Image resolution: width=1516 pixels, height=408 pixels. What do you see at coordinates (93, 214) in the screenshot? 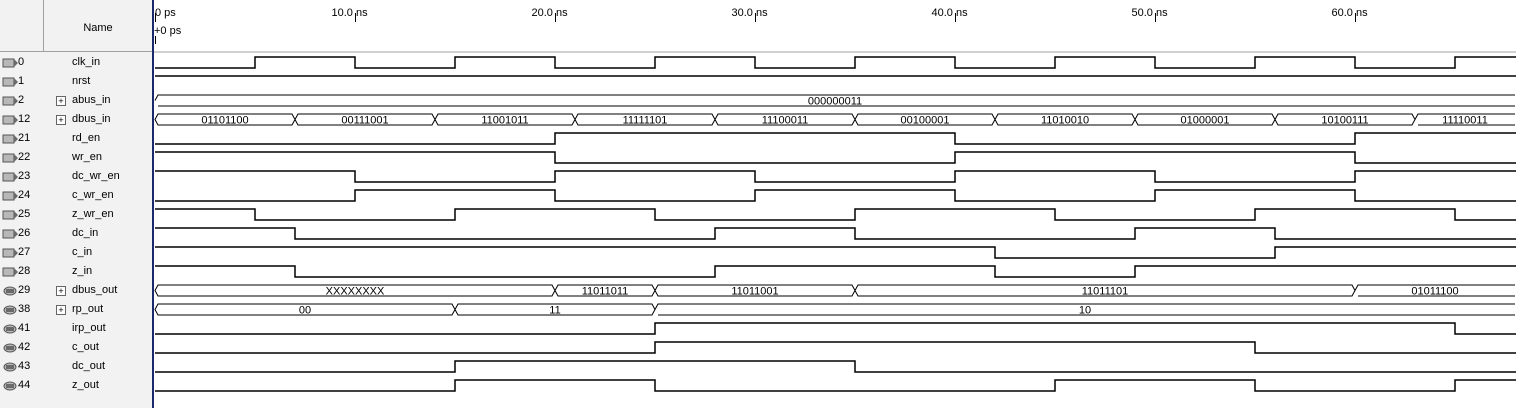
I see `signal-name: z_wr_en` at bounding box center [93, 214].